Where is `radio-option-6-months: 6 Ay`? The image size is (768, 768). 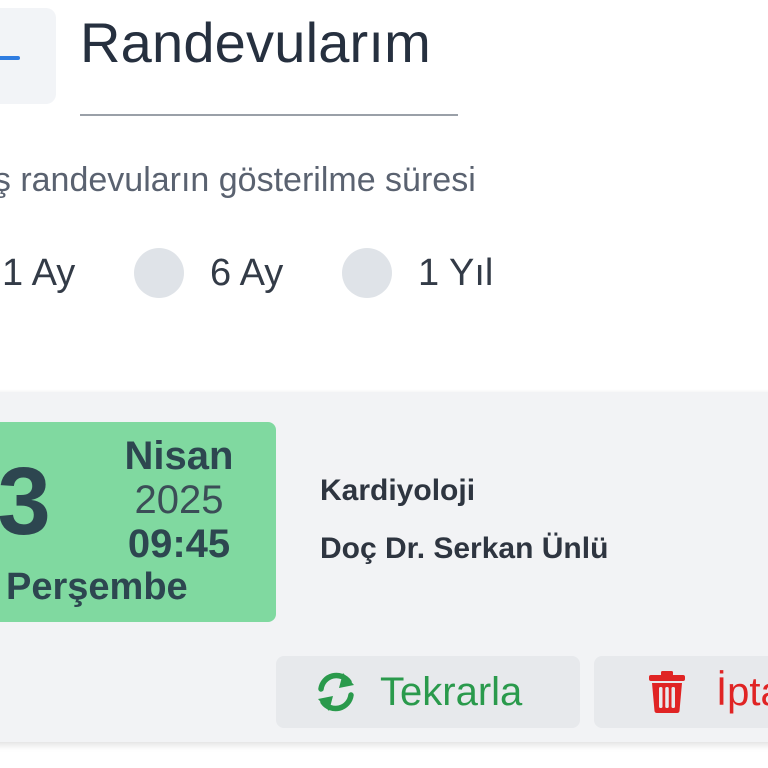 radio-option-6-months: 6 Ay is located at coordinates (208, 273).